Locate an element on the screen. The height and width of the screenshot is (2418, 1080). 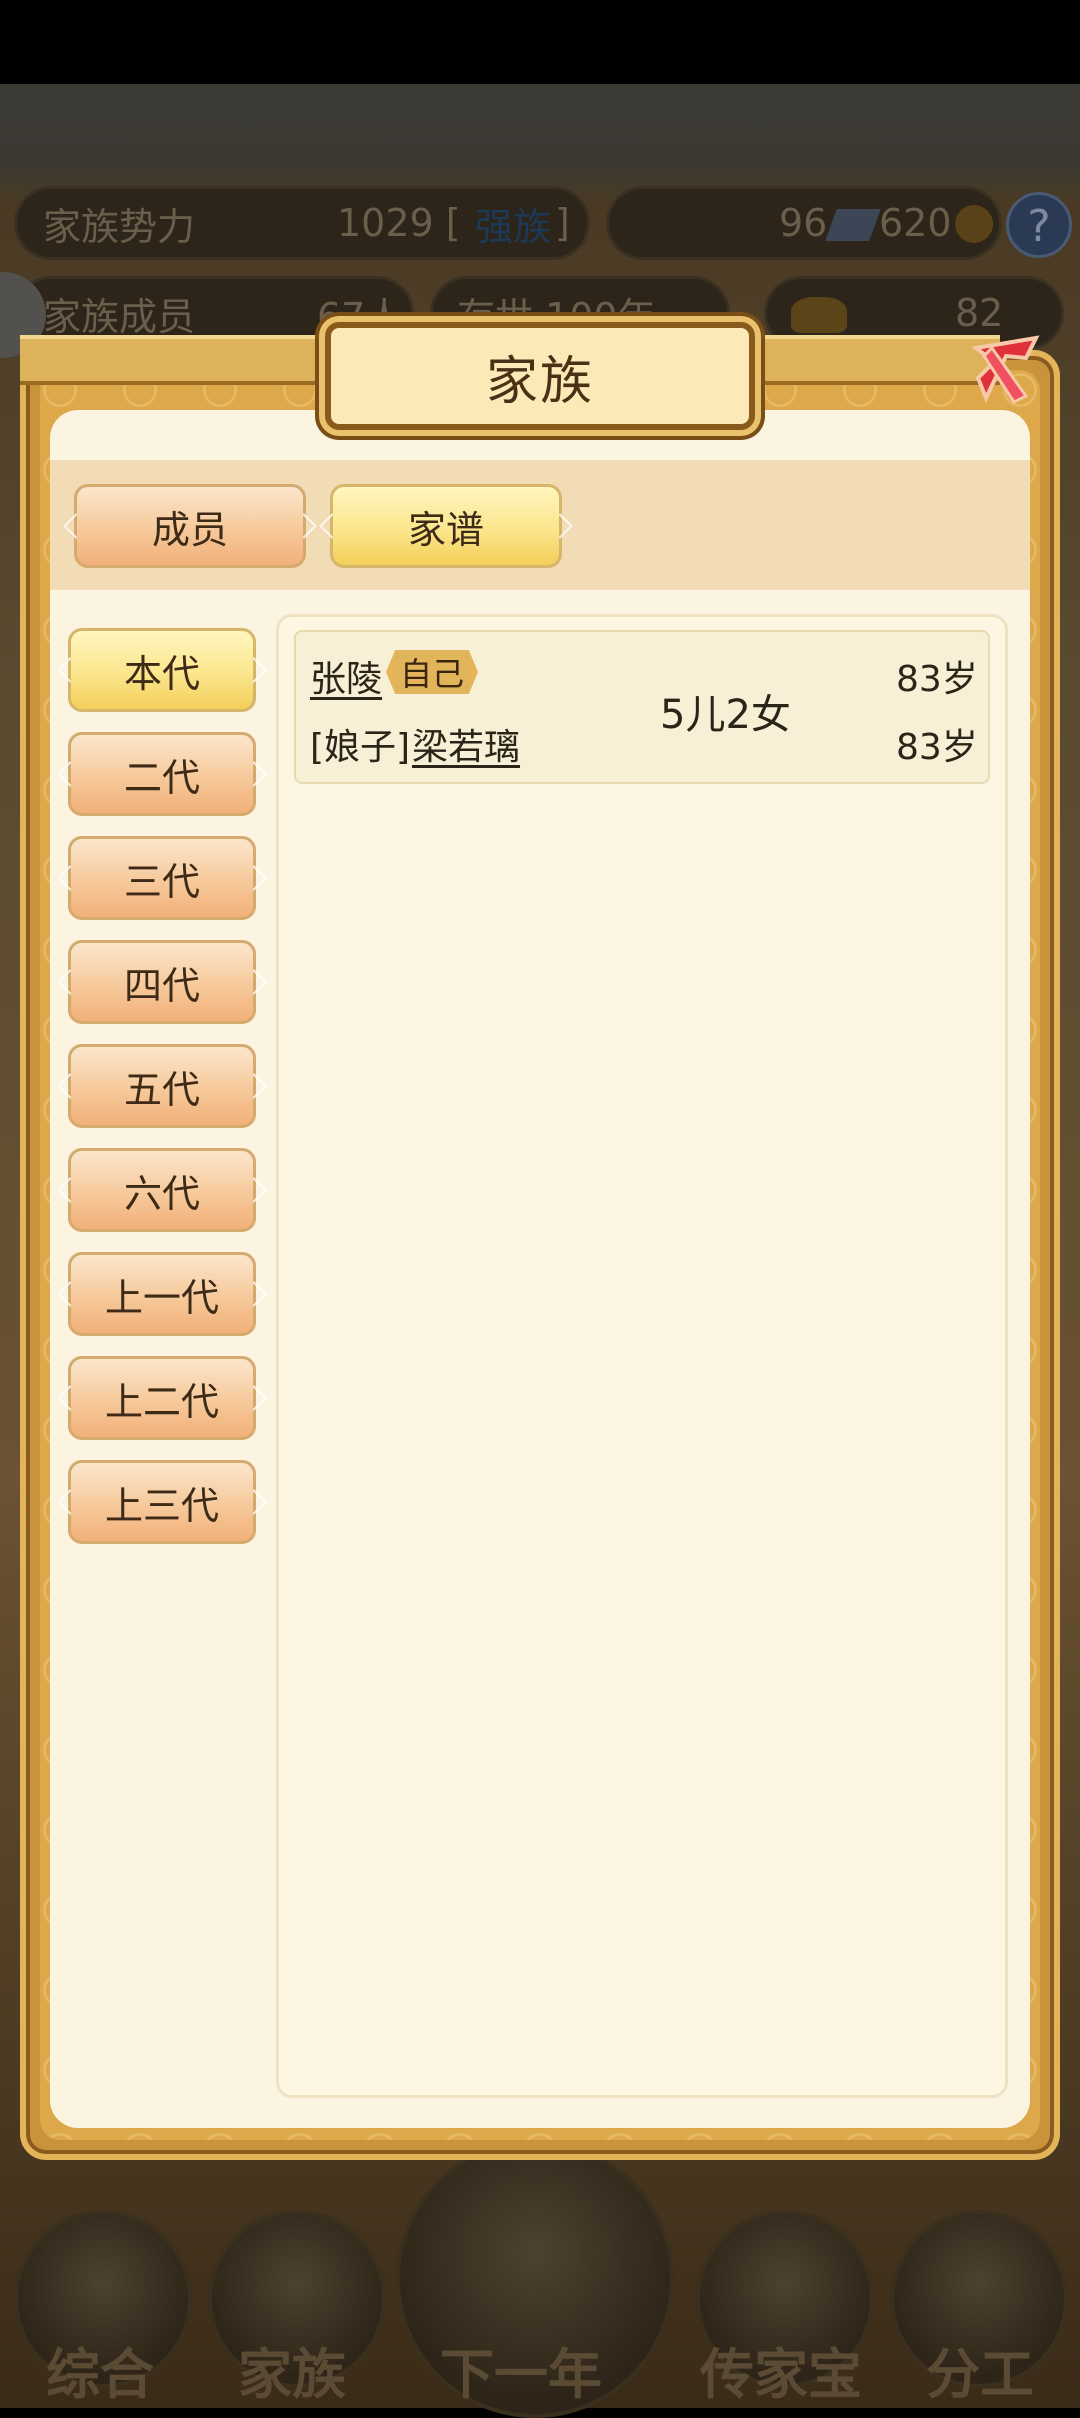
generation-label: 三代 is located at coordinates (161, 881).